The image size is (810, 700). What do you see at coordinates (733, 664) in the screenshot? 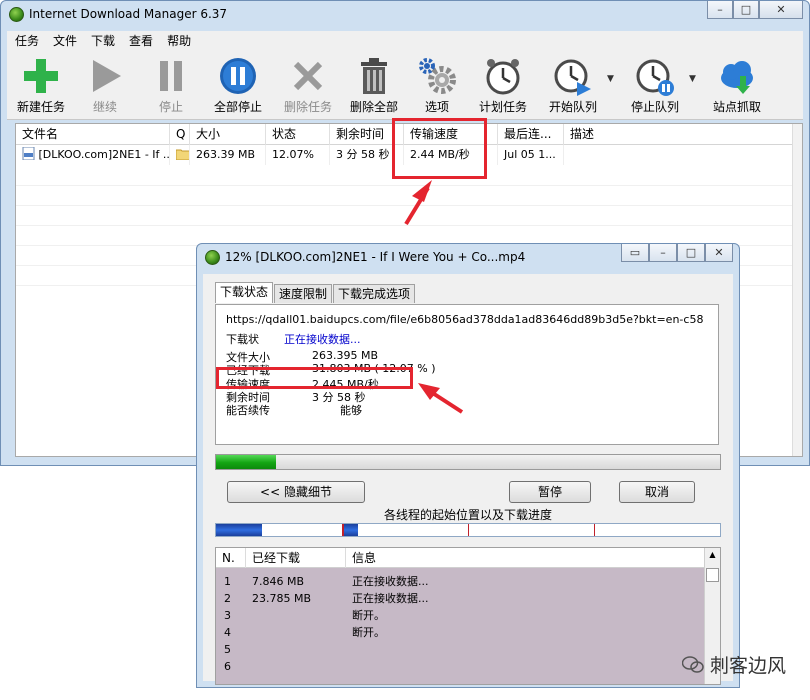
I see `watermark: 刺客边风` at bounding box center [733, 664].